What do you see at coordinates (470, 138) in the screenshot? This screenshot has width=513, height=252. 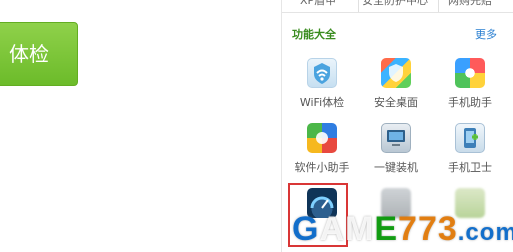 I see `phone-guard-icon` at bounding box center [470, 138].